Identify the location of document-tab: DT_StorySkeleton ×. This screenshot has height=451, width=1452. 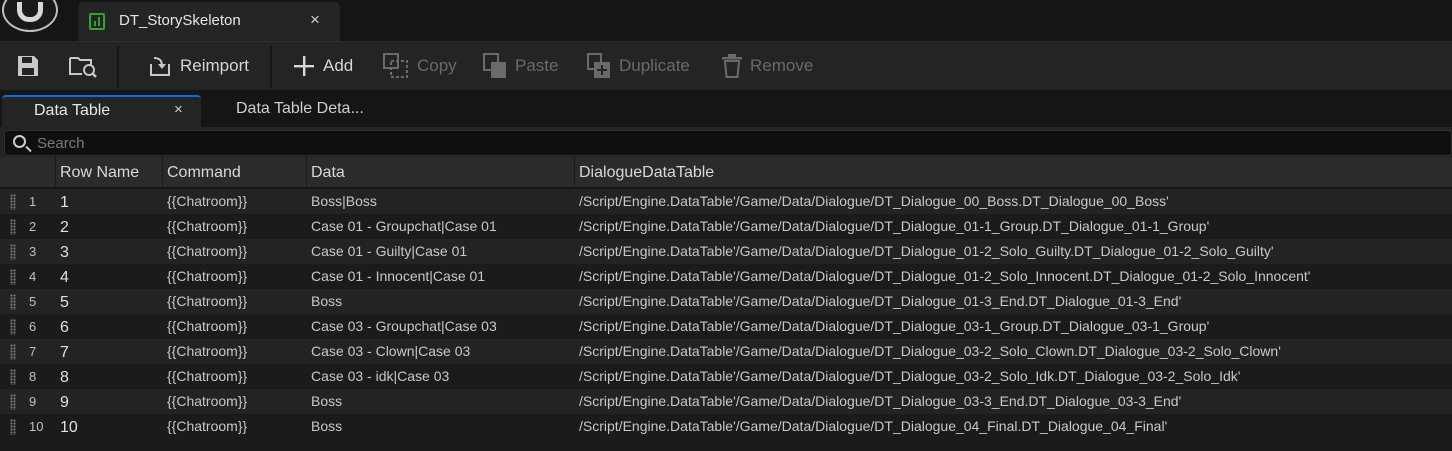
(209, 21).